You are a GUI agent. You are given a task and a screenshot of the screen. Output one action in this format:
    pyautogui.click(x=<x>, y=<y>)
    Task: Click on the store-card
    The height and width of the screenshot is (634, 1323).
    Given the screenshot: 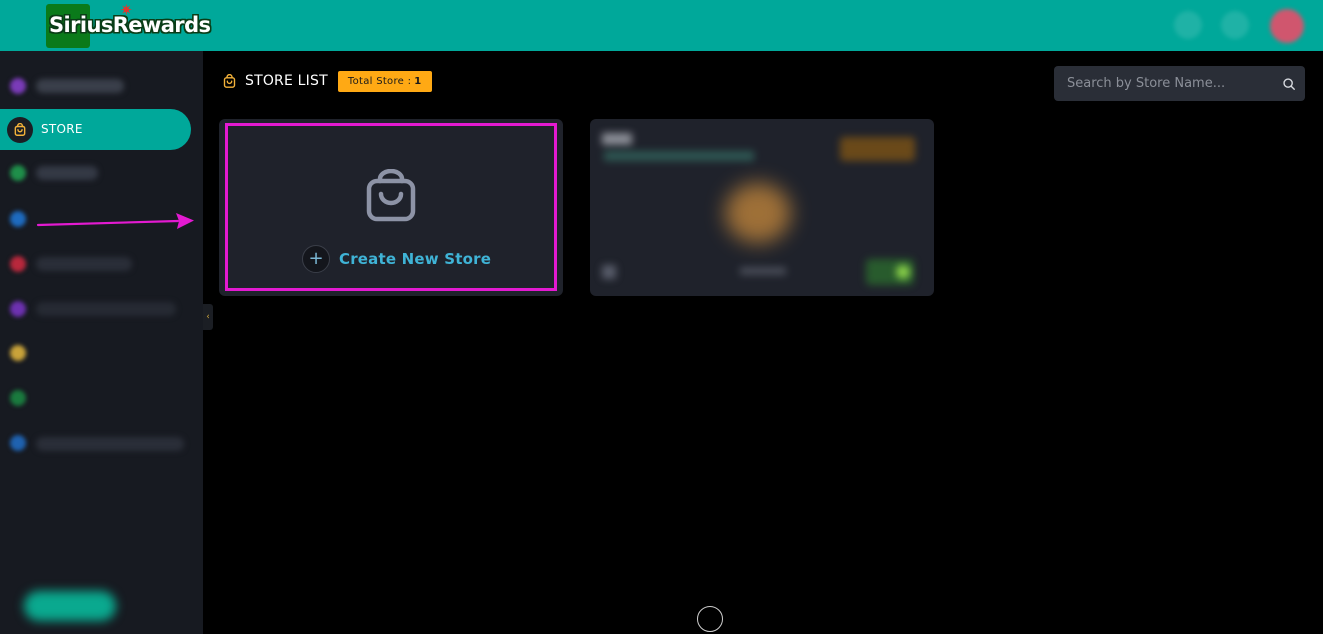 What is the action you would take?
    pyautogui.click(x=762, y=207)
    